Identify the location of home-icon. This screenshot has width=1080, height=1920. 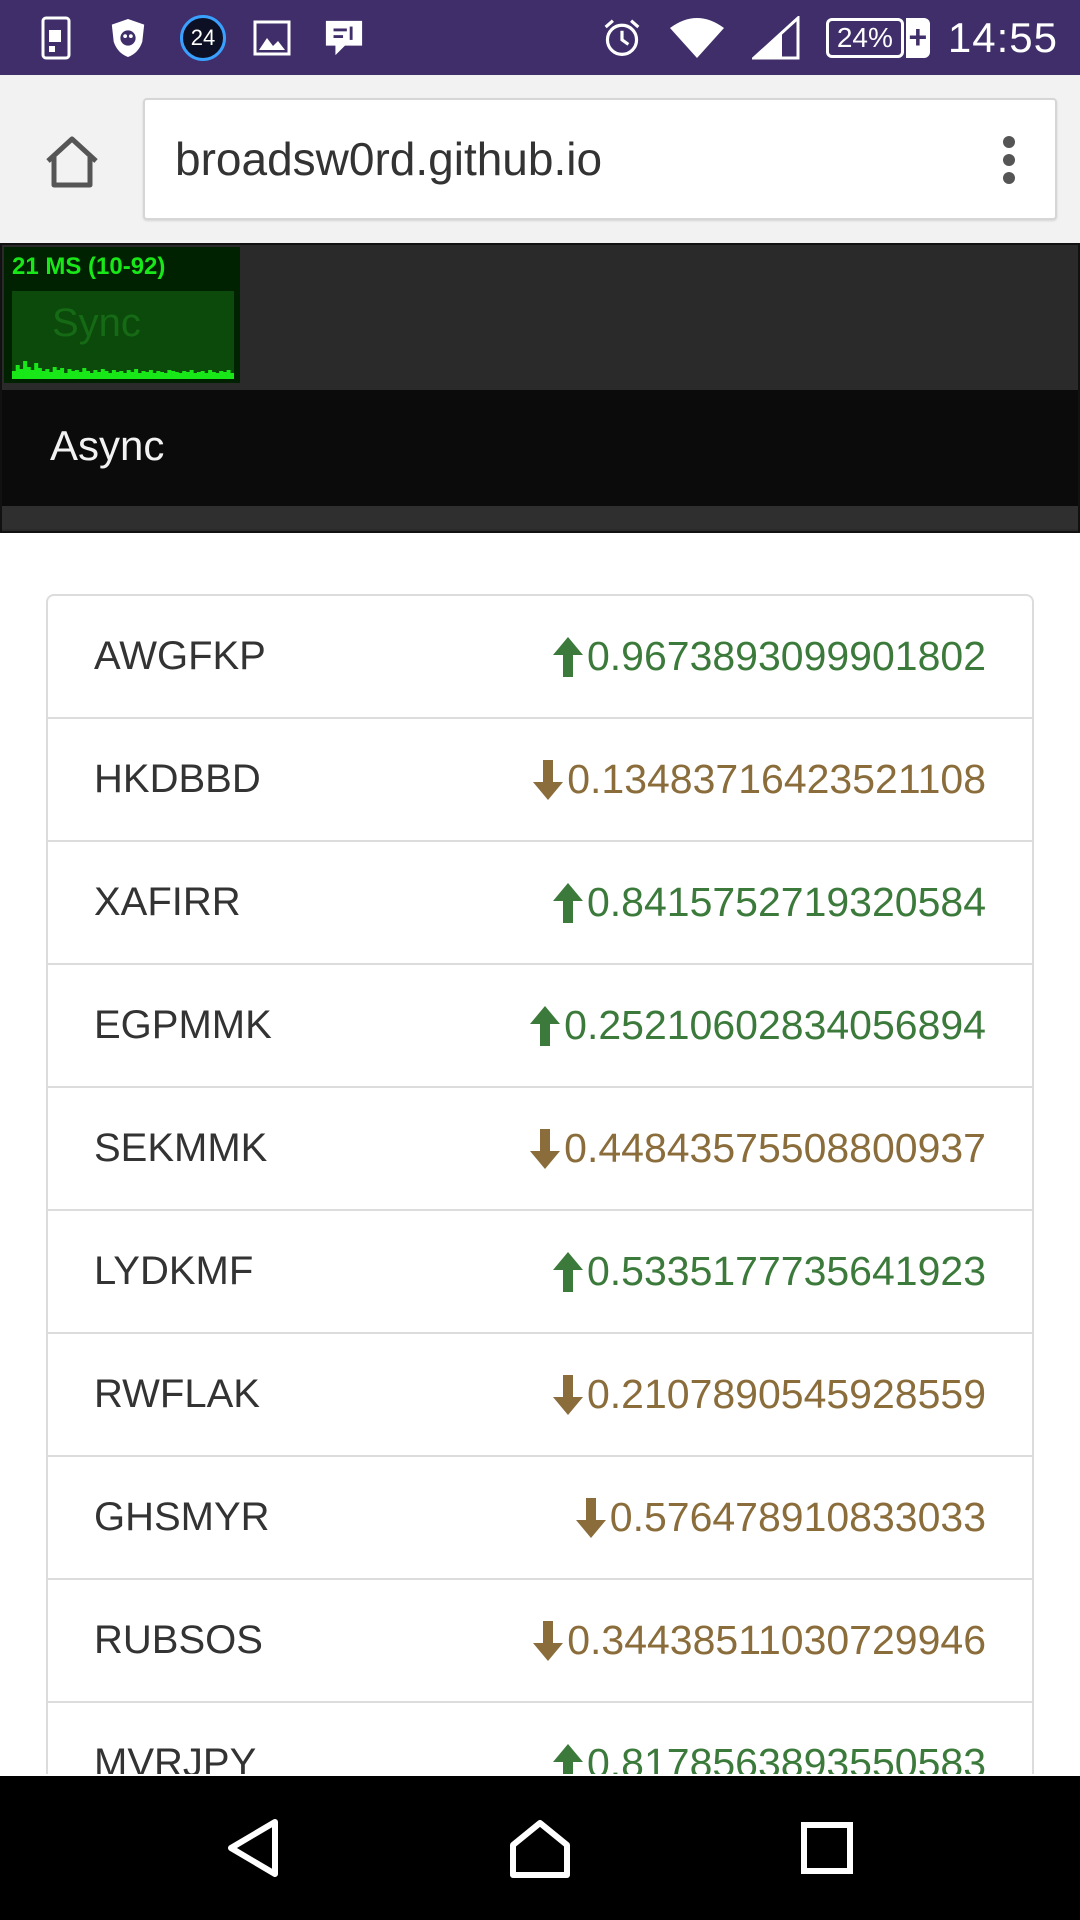
(72, 162).